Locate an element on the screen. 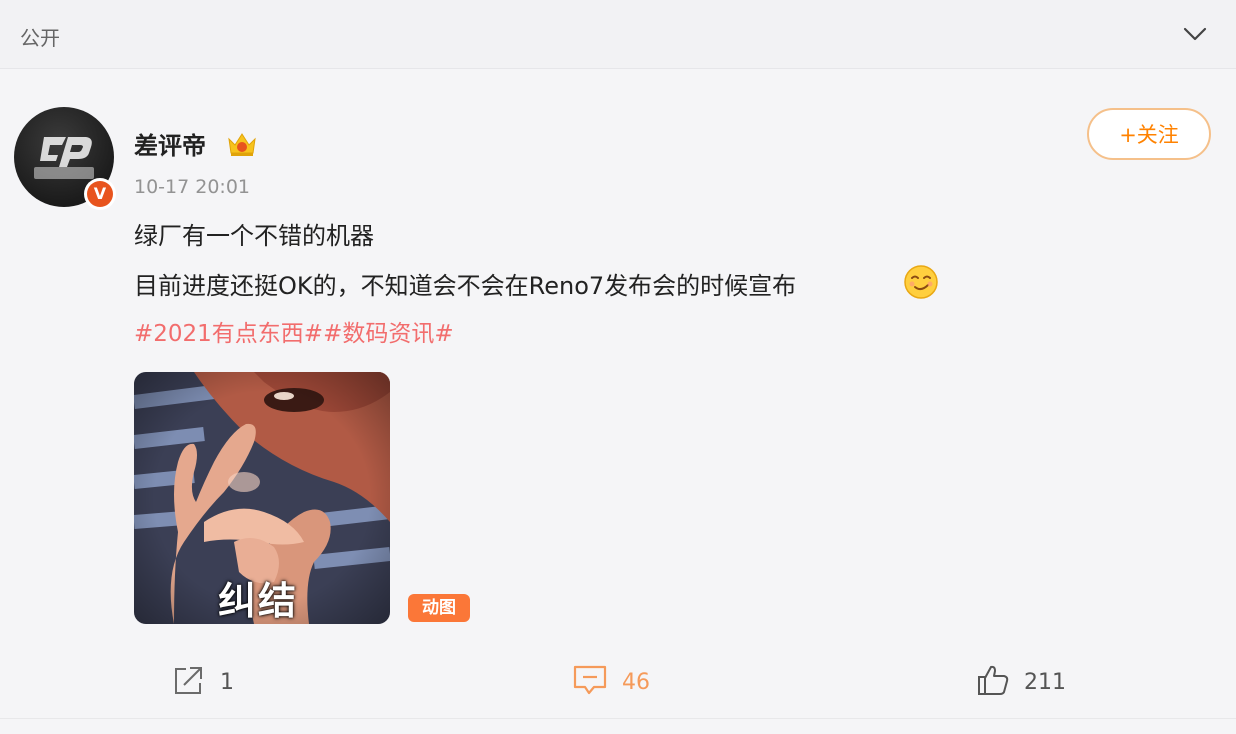  divider is located at coordinates (618, 718).